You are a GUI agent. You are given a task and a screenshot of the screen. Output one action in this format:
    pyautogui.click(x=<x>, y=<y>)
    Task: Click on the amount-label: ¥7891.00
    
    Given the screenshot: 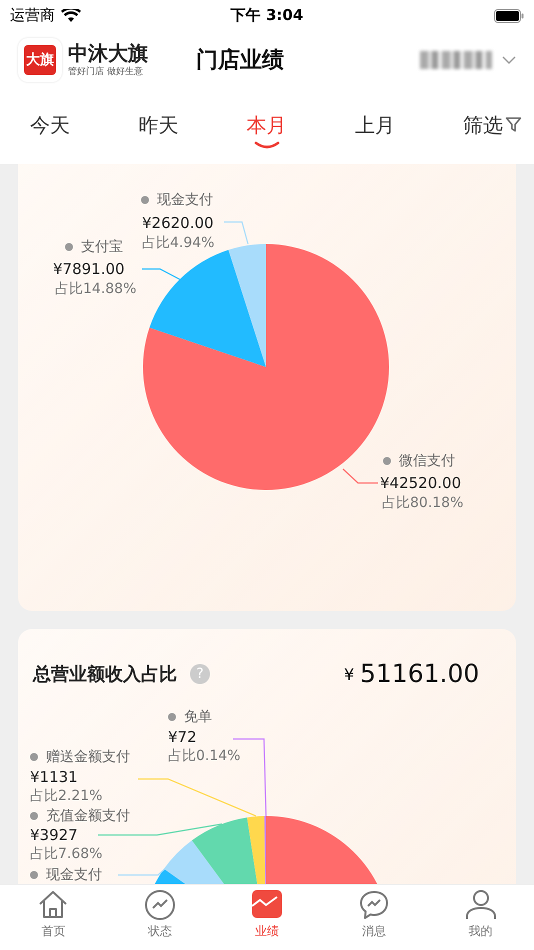 What is the action you would take?
    pyautogui.click(x=89, y=269)
    